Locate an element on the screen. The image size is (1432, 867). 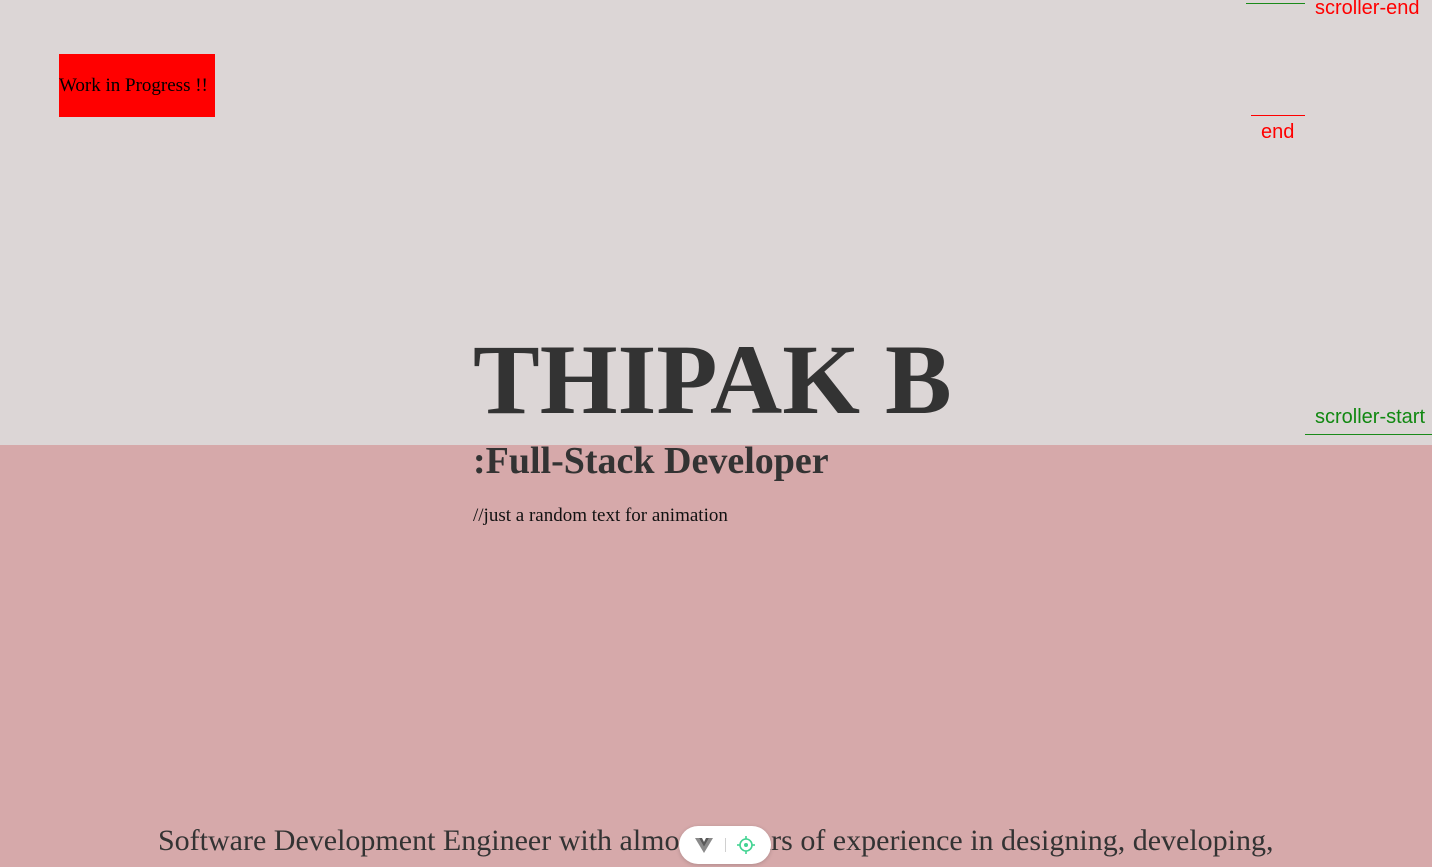
work-in-progress-badge: Work in Progress !! is located at coordinates (137, 85).